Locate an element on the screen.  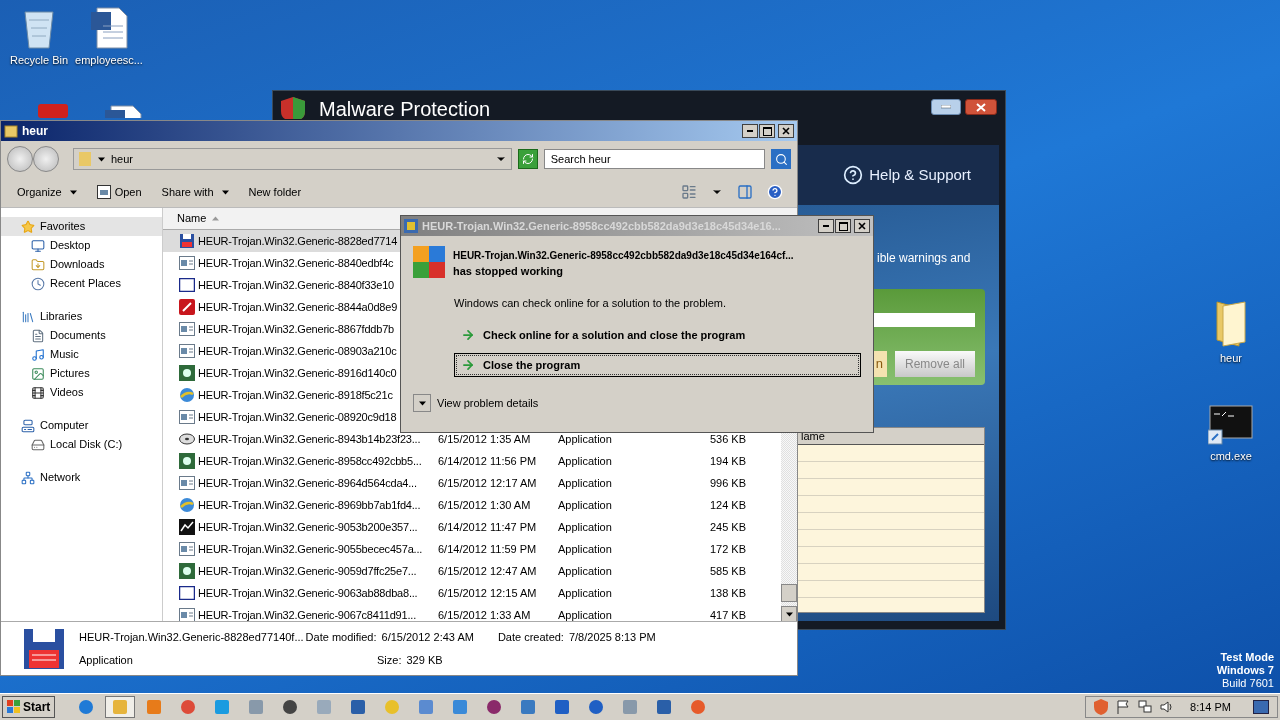
size-label: Size: is located at coordinates (389, 660).